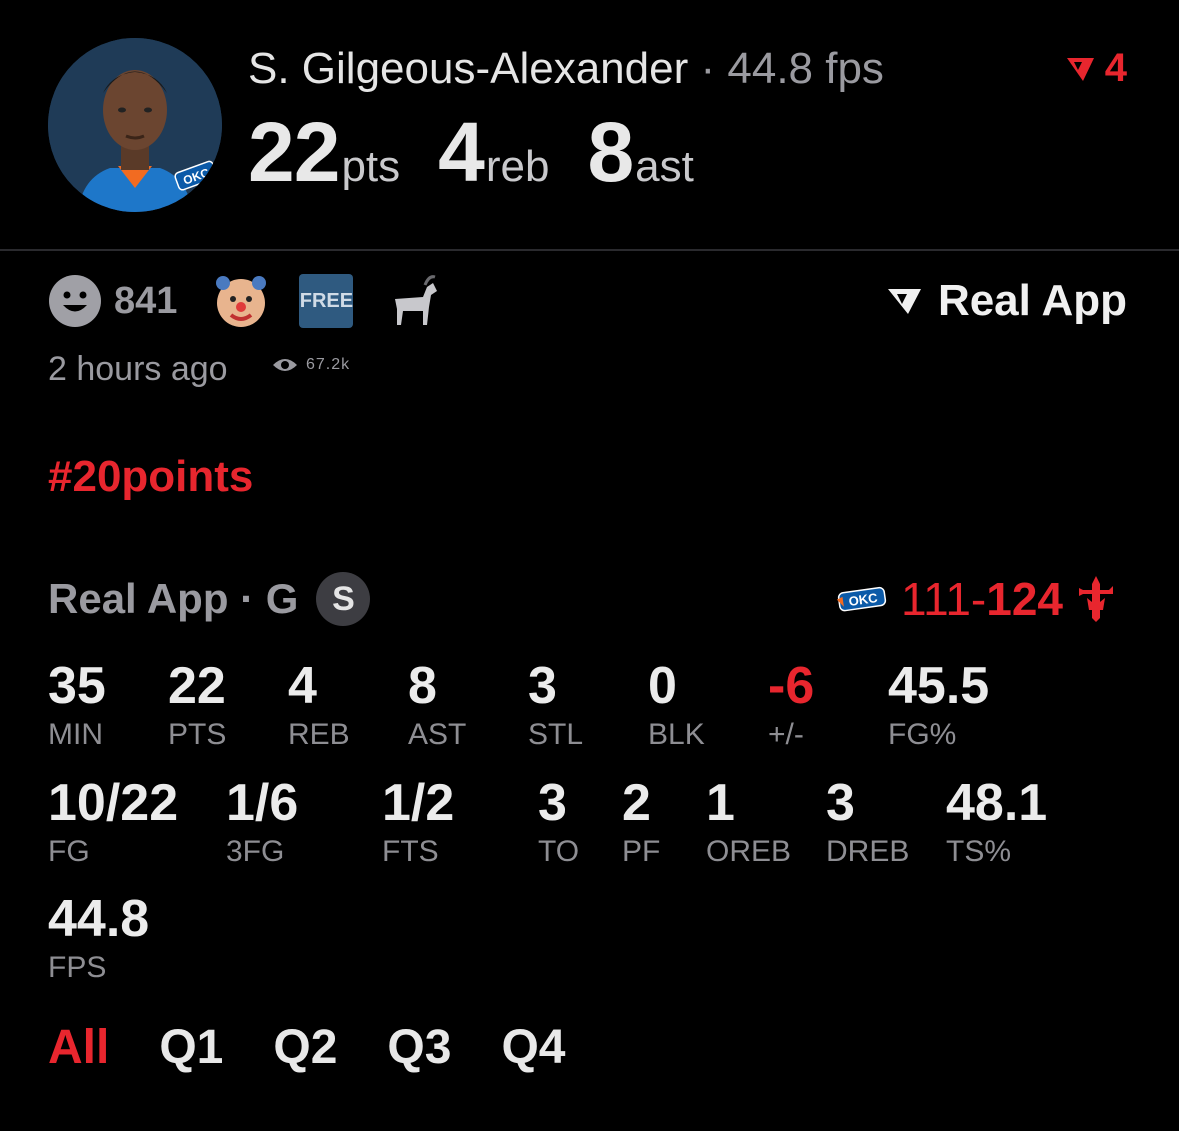 The height and width of the screenshot is (1131, 1179). I want to click on player-name: S. Gilgeous-Alexander, so click(468, 68).